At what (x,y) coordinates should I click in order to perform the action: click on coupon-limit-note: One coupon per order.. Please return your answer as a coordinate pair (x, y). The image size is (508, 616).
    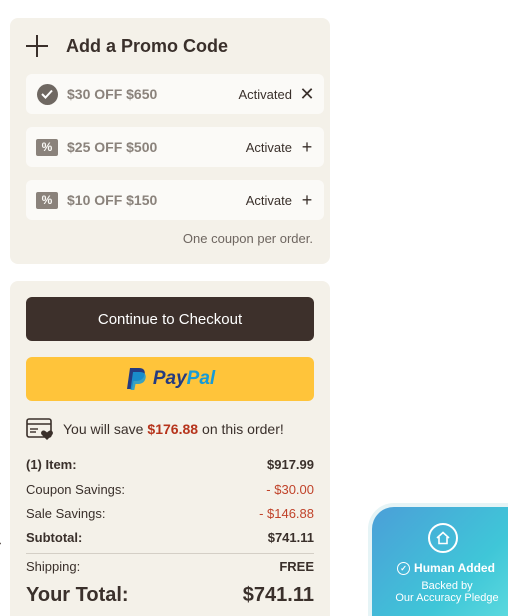
    Looking at the image, I should click on (247, 238).